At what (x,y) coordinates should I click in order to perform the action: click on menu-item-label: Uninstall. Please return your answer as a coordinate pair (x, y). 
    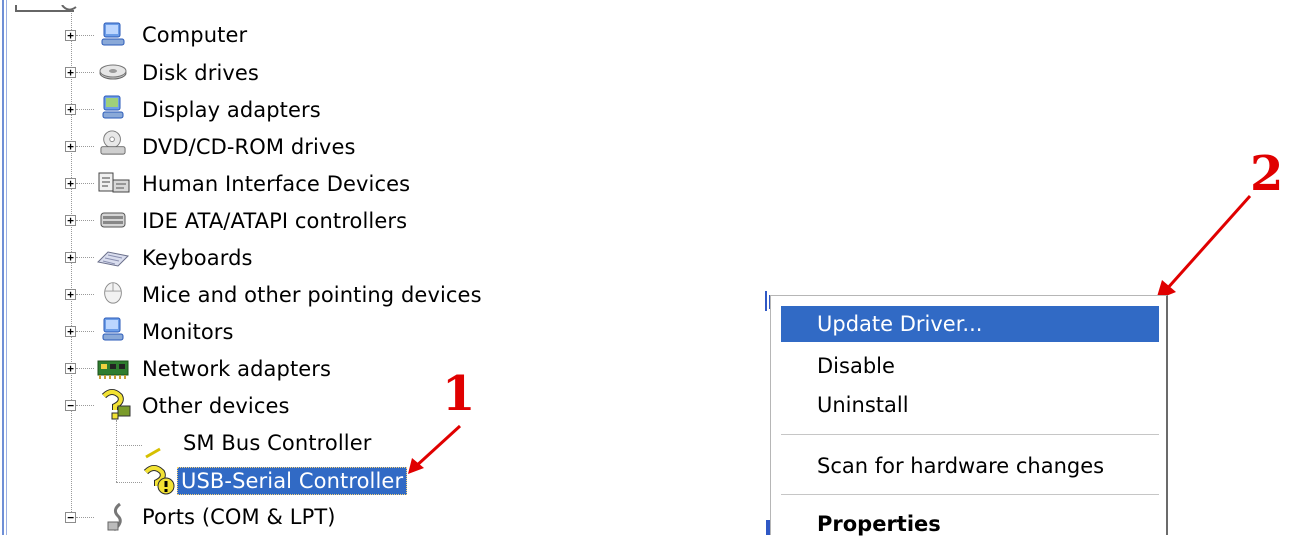
    Looking at the image, I should click on (863, 405).